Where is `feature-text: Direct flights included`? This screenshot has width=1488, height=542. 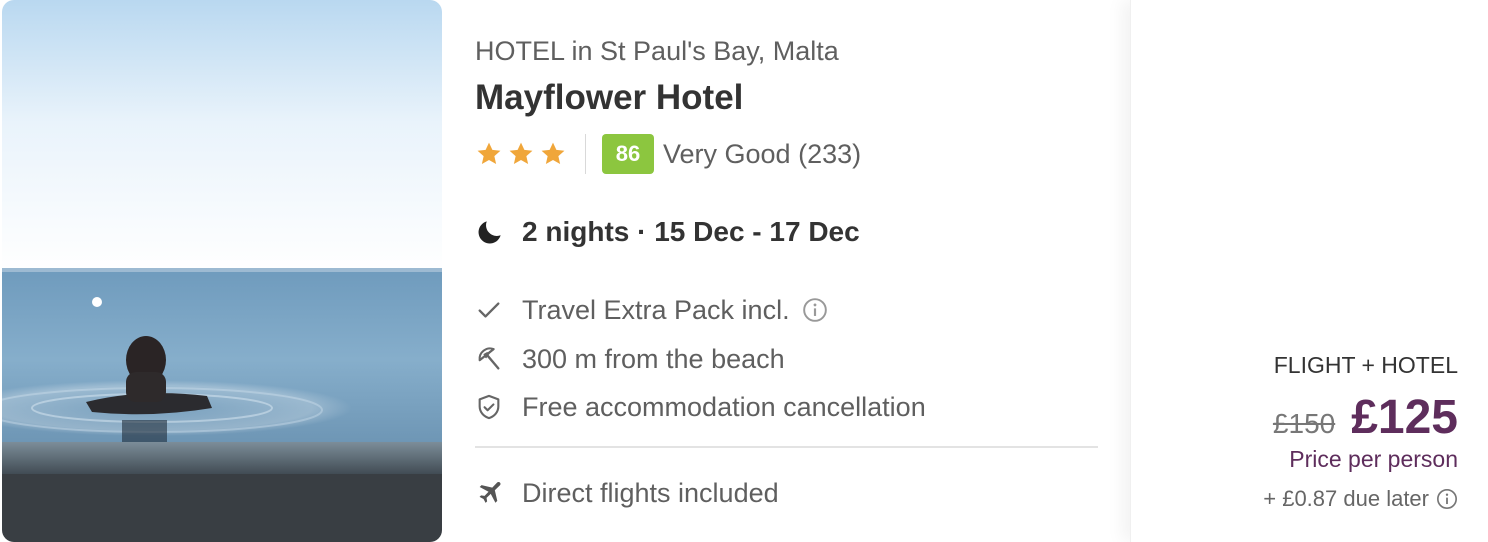
feature-text: Direct flights included is located at coordinates (650, 492).